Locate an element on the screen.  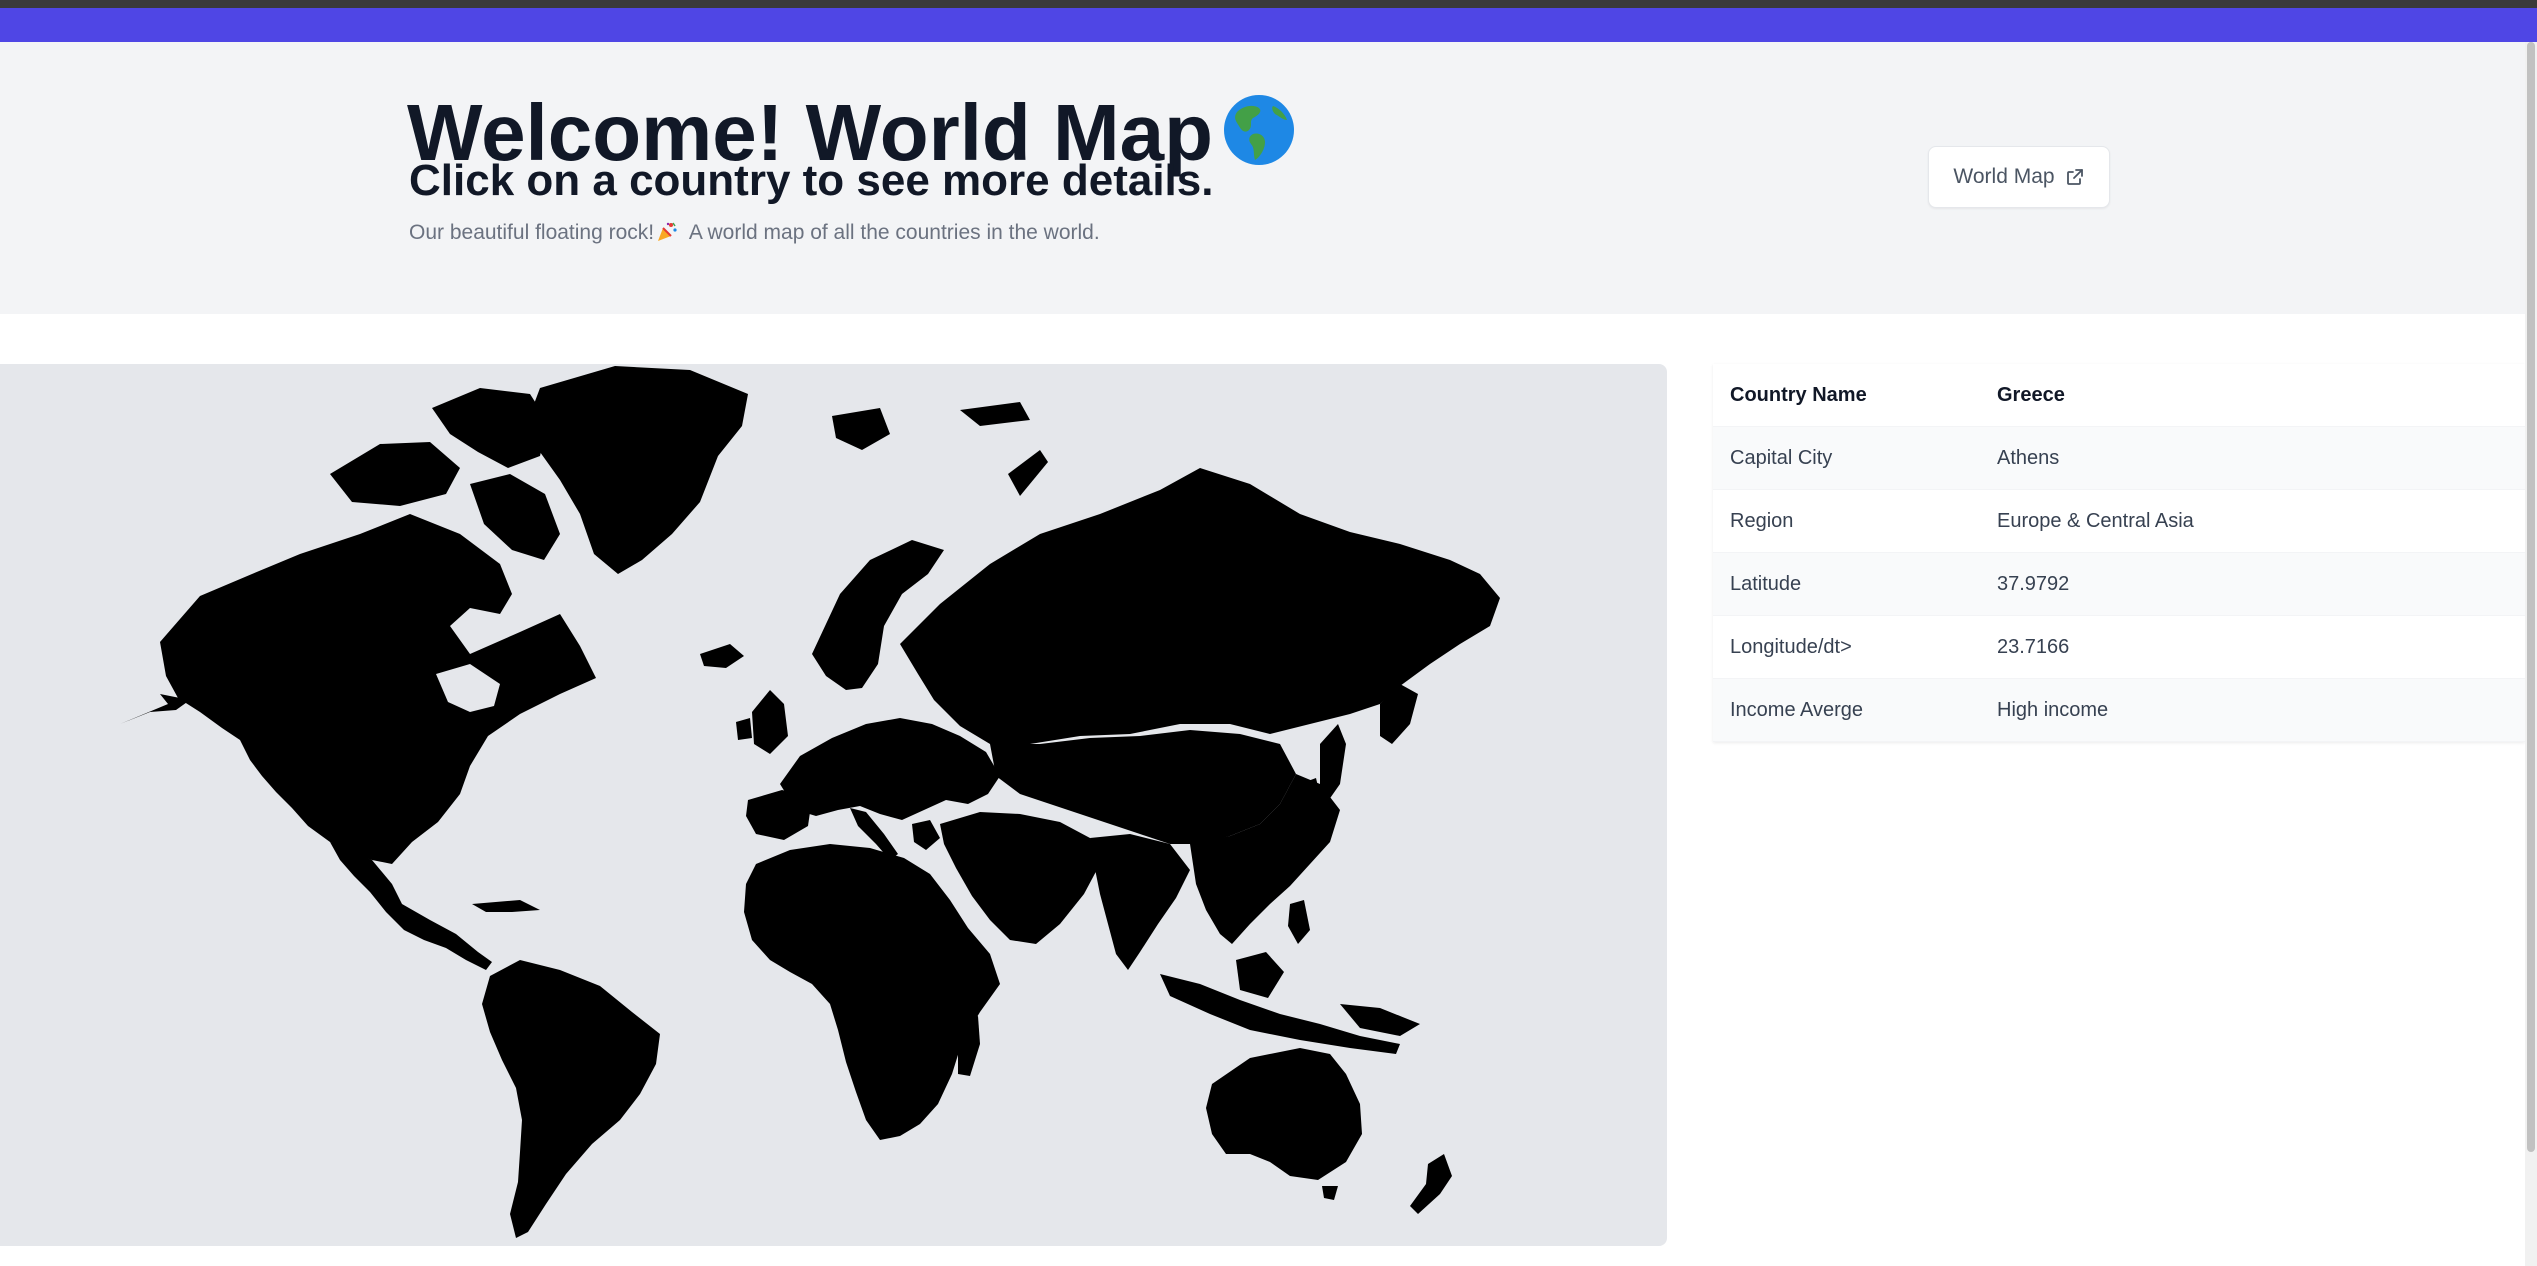
country-iberia is located at coordinates (779, 815).